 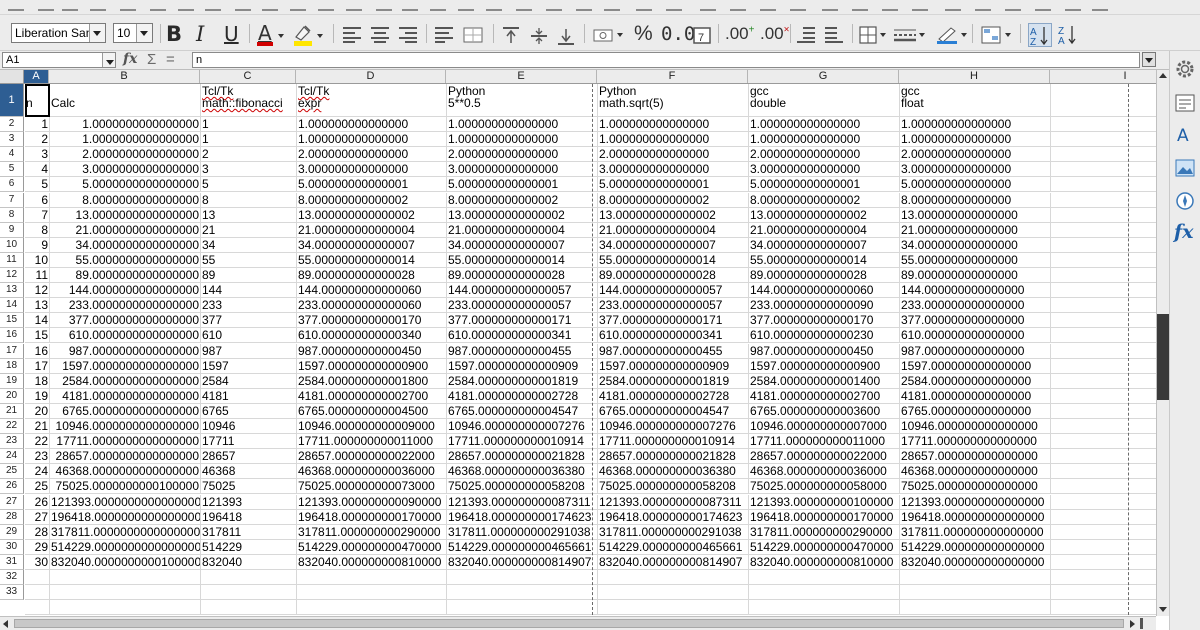 I want to click on cell-b: 28657.0000000000000000, so click(x=125, y=457).